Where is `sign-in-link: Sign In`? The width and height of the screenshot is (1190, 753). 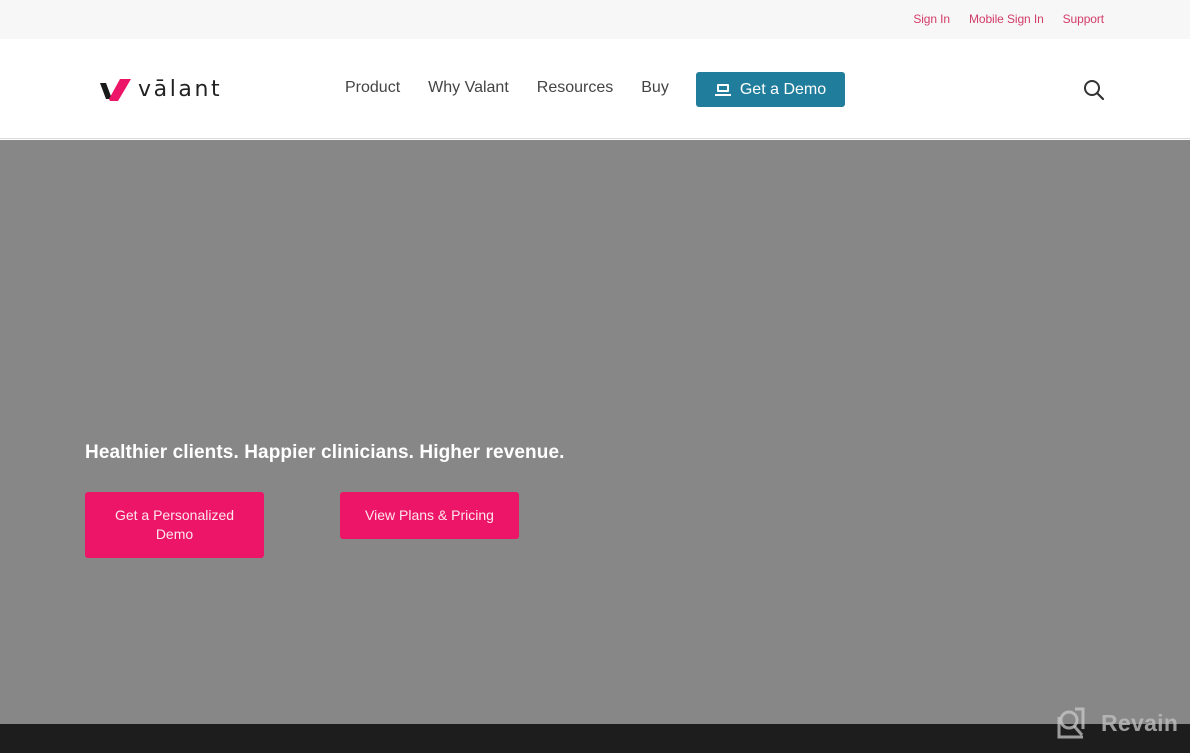 sign-in-link: Sign In is located at coordinates (931, 19).